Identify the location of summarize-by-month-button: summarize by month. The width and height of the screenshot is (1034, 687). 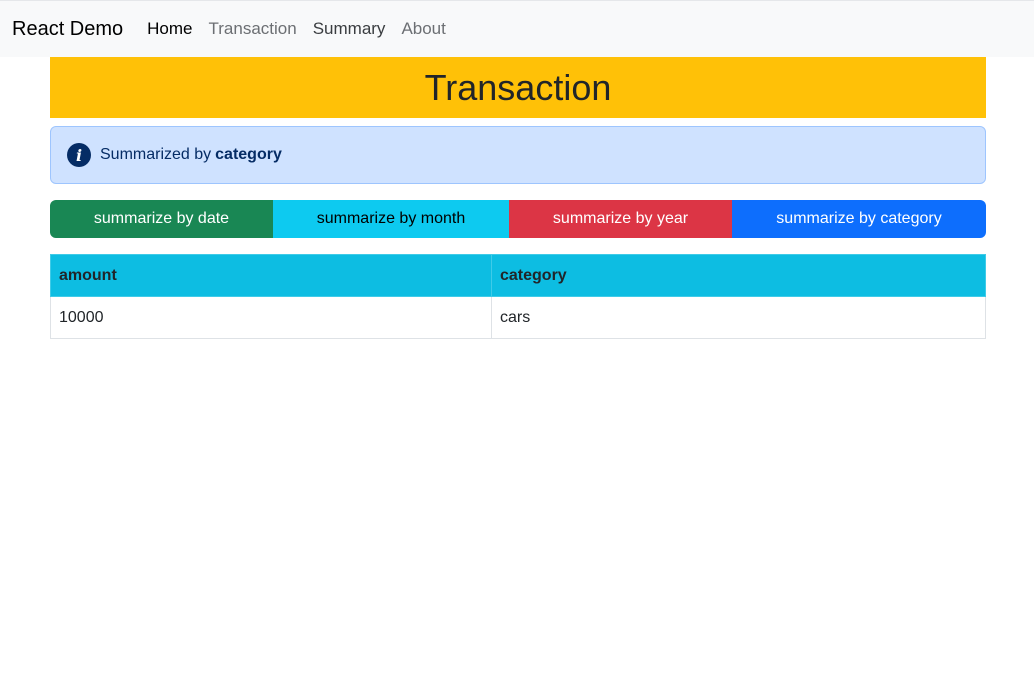
(391, 219).